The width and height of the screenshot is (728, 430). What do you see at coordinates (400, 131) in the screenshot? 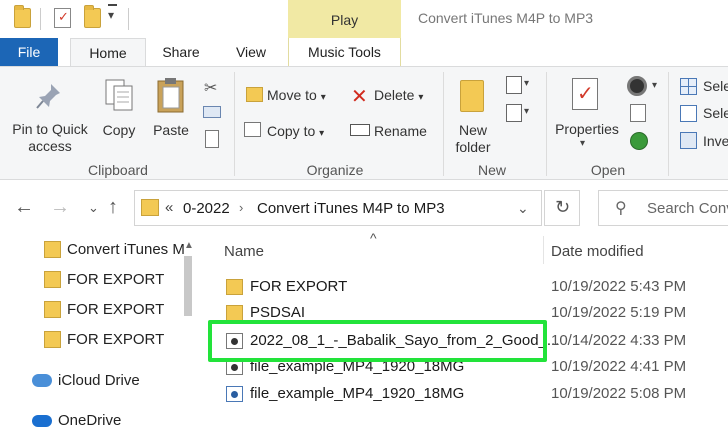
I see `rename-button: Rename` at bounding box center [400, 131].